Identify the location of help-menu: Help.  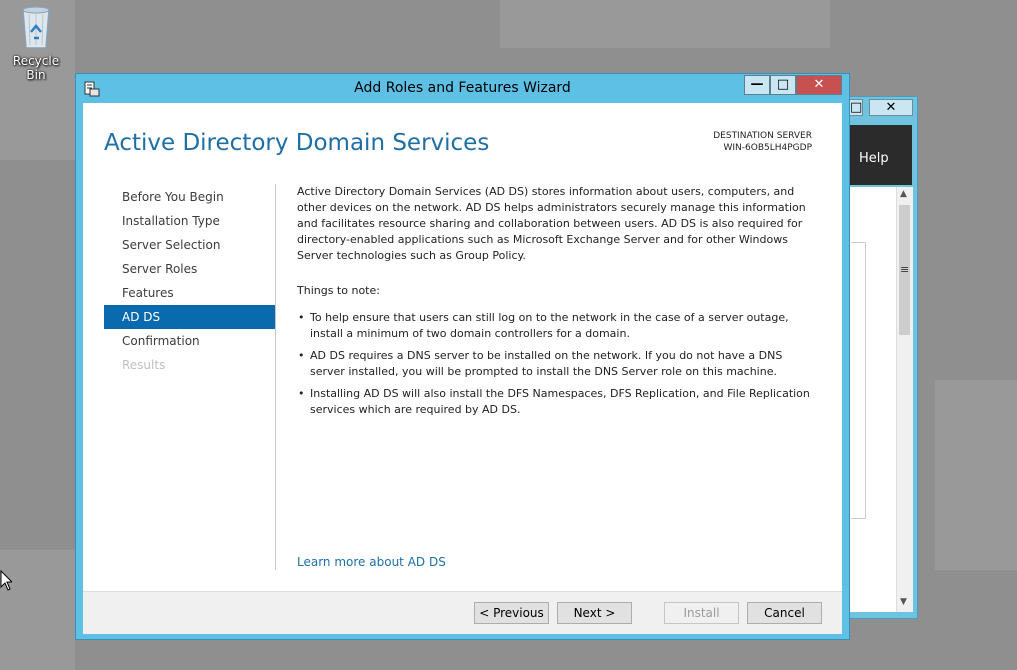
(874, 158).